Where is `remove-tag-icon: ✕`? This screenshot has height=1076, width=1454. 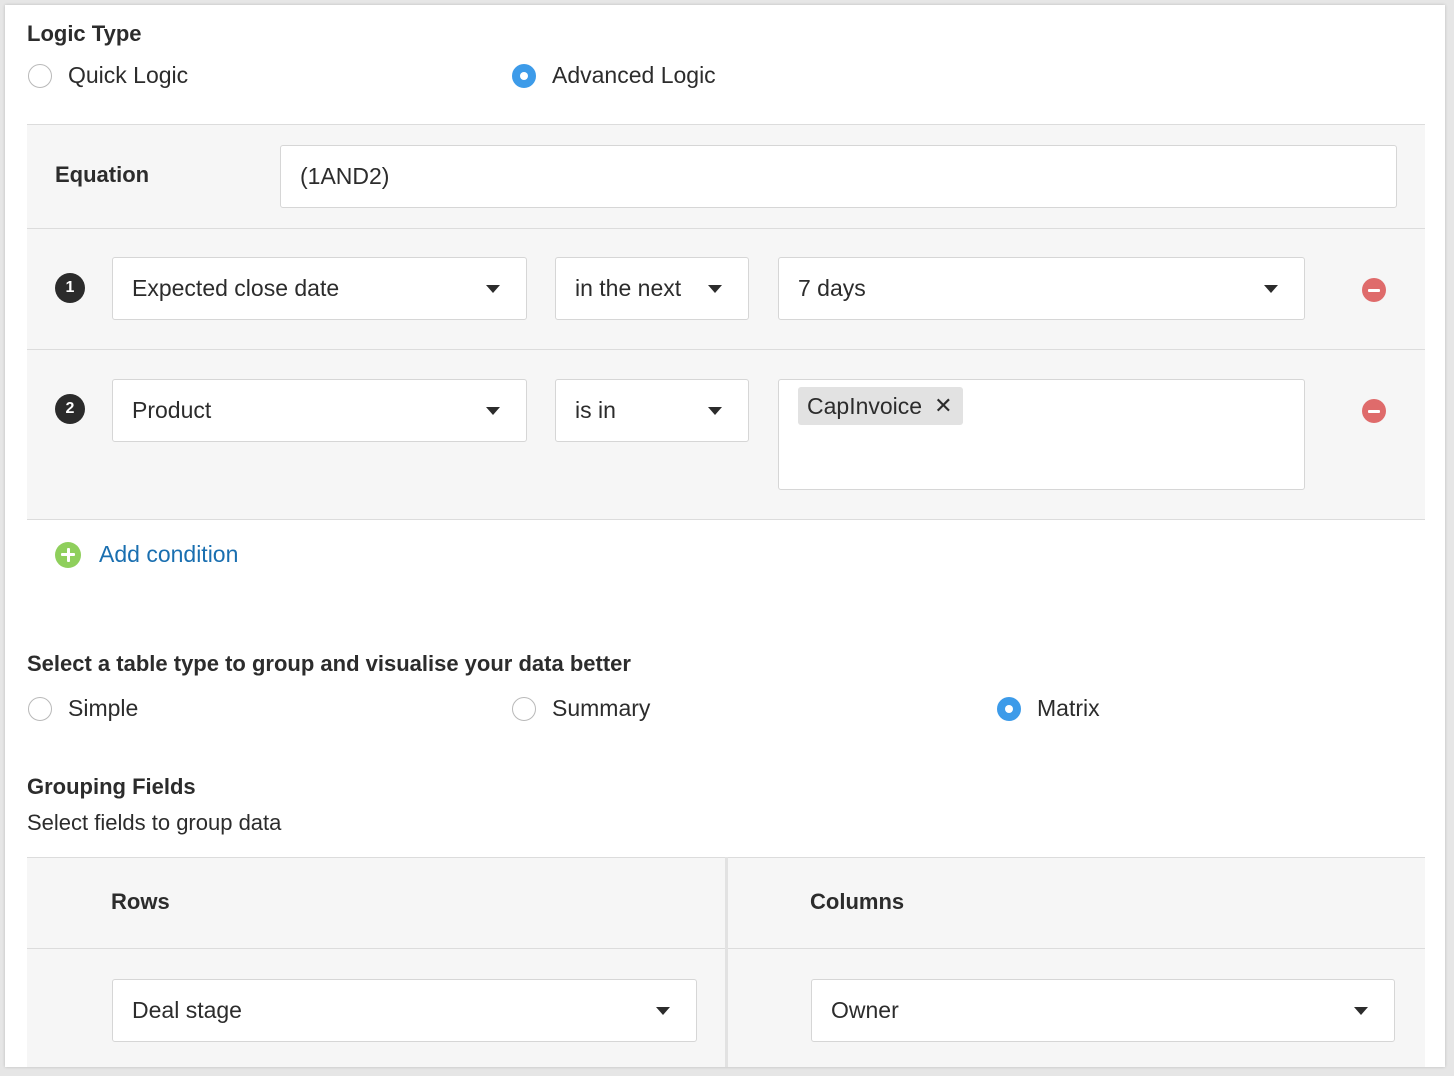
remove-tag-icon: ✕ is located at coordinates (943, 406).